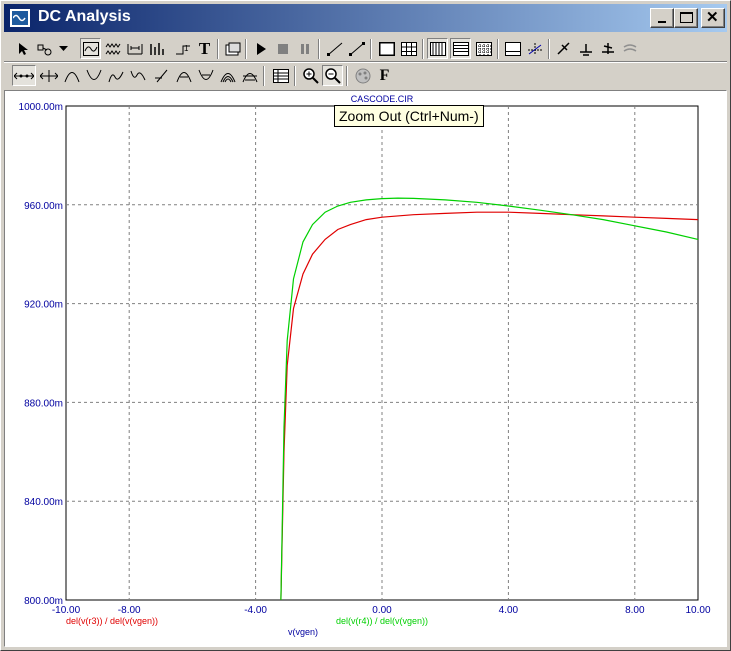  What do you see at coordinates (43, 403) in the screenshot?
I see `y-tick-label: 880.00m` at bounding box center [43, 403].